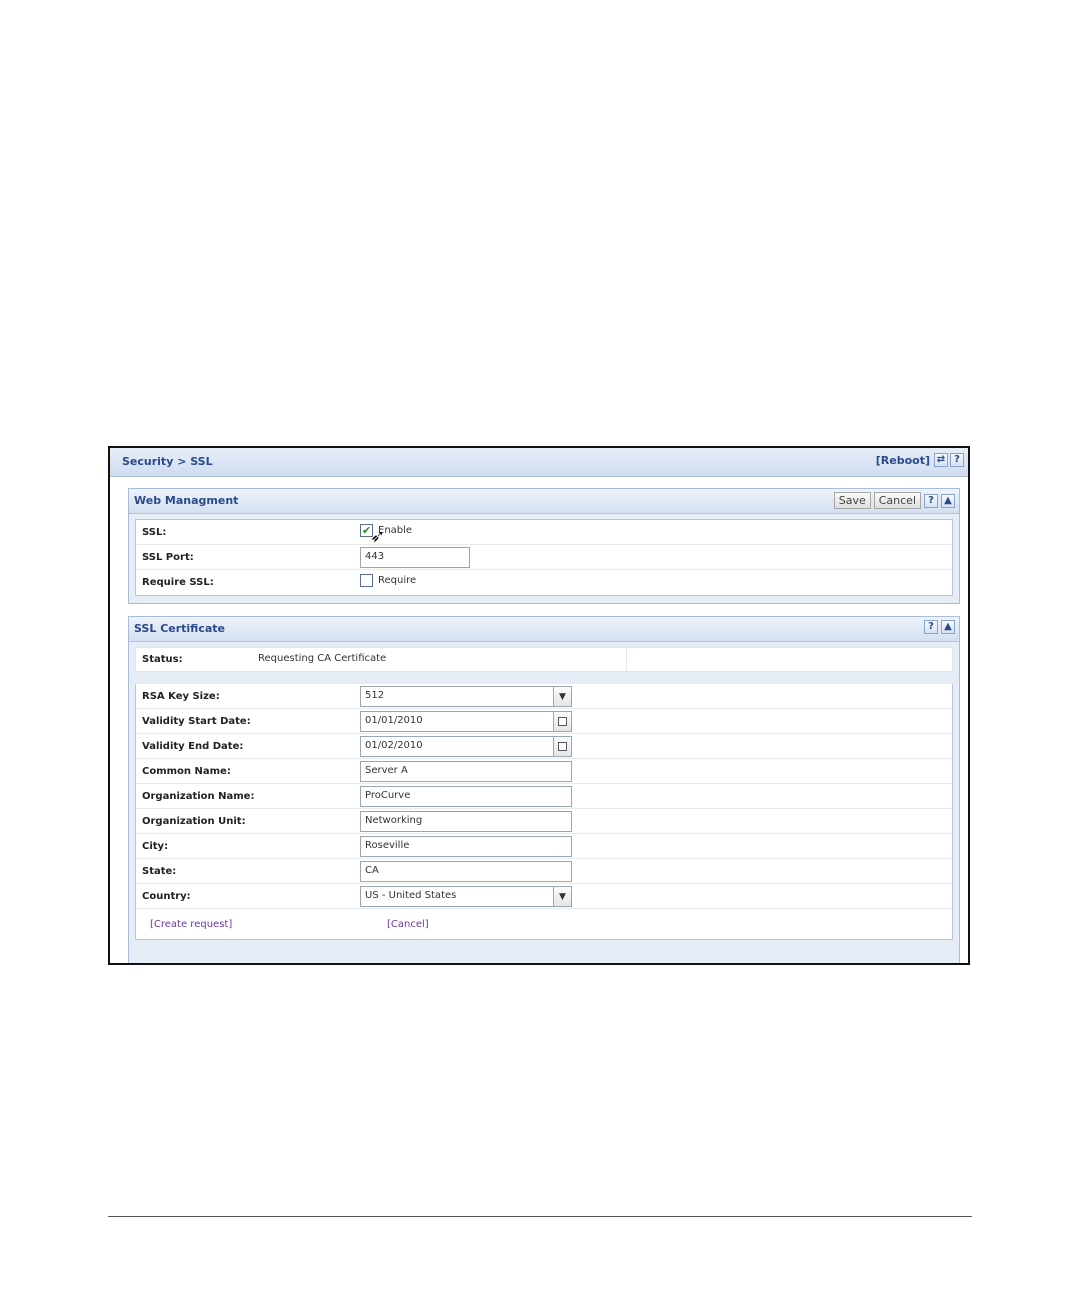  Describe the element at coordinates (544, 533) in the screenshot. I see `ssl-row: SSL: ✔ Enable ➶` at that location.